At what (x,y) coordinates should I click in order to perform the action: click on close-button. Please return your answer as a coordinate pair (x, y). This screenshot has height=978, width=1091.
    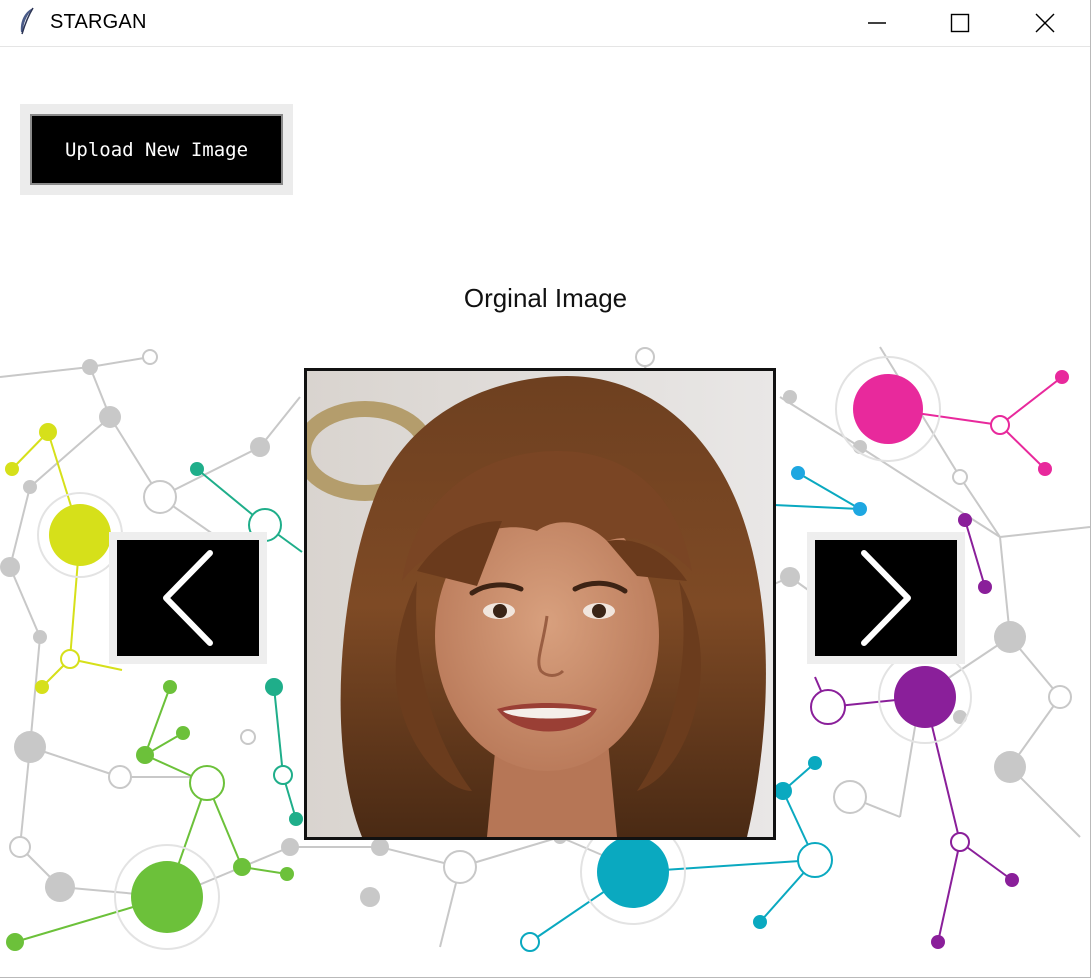
    Looking at the image, I should click on (1045, 23).